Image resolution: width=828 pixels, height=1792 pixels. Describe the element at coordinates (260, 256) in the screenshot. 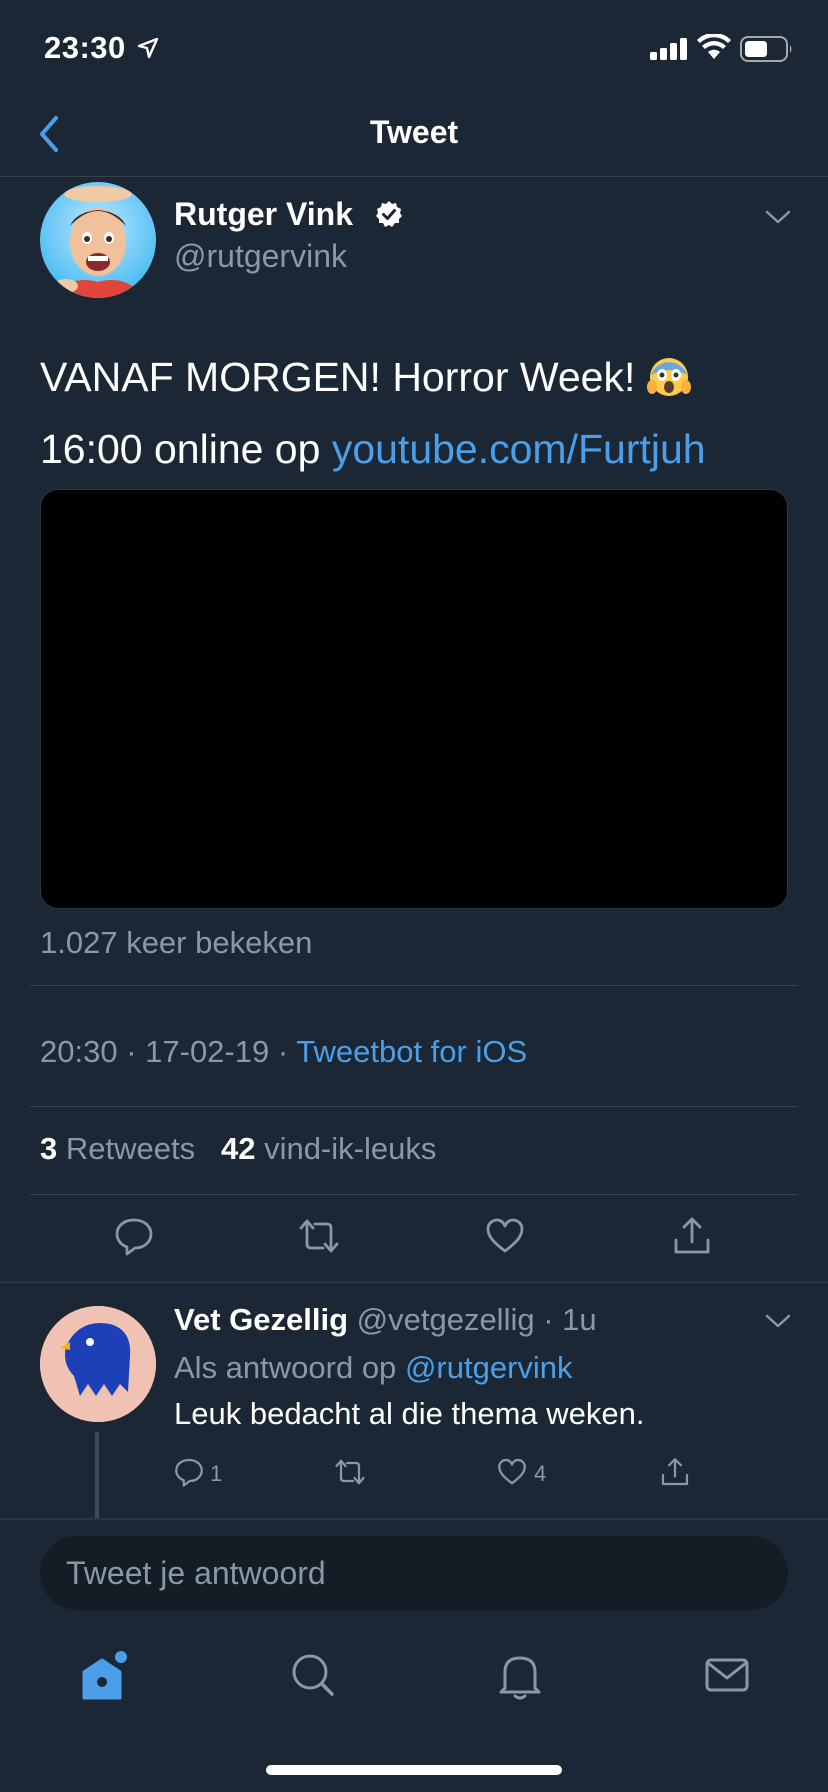

I see `author-handle: @rutgervink` at that location.